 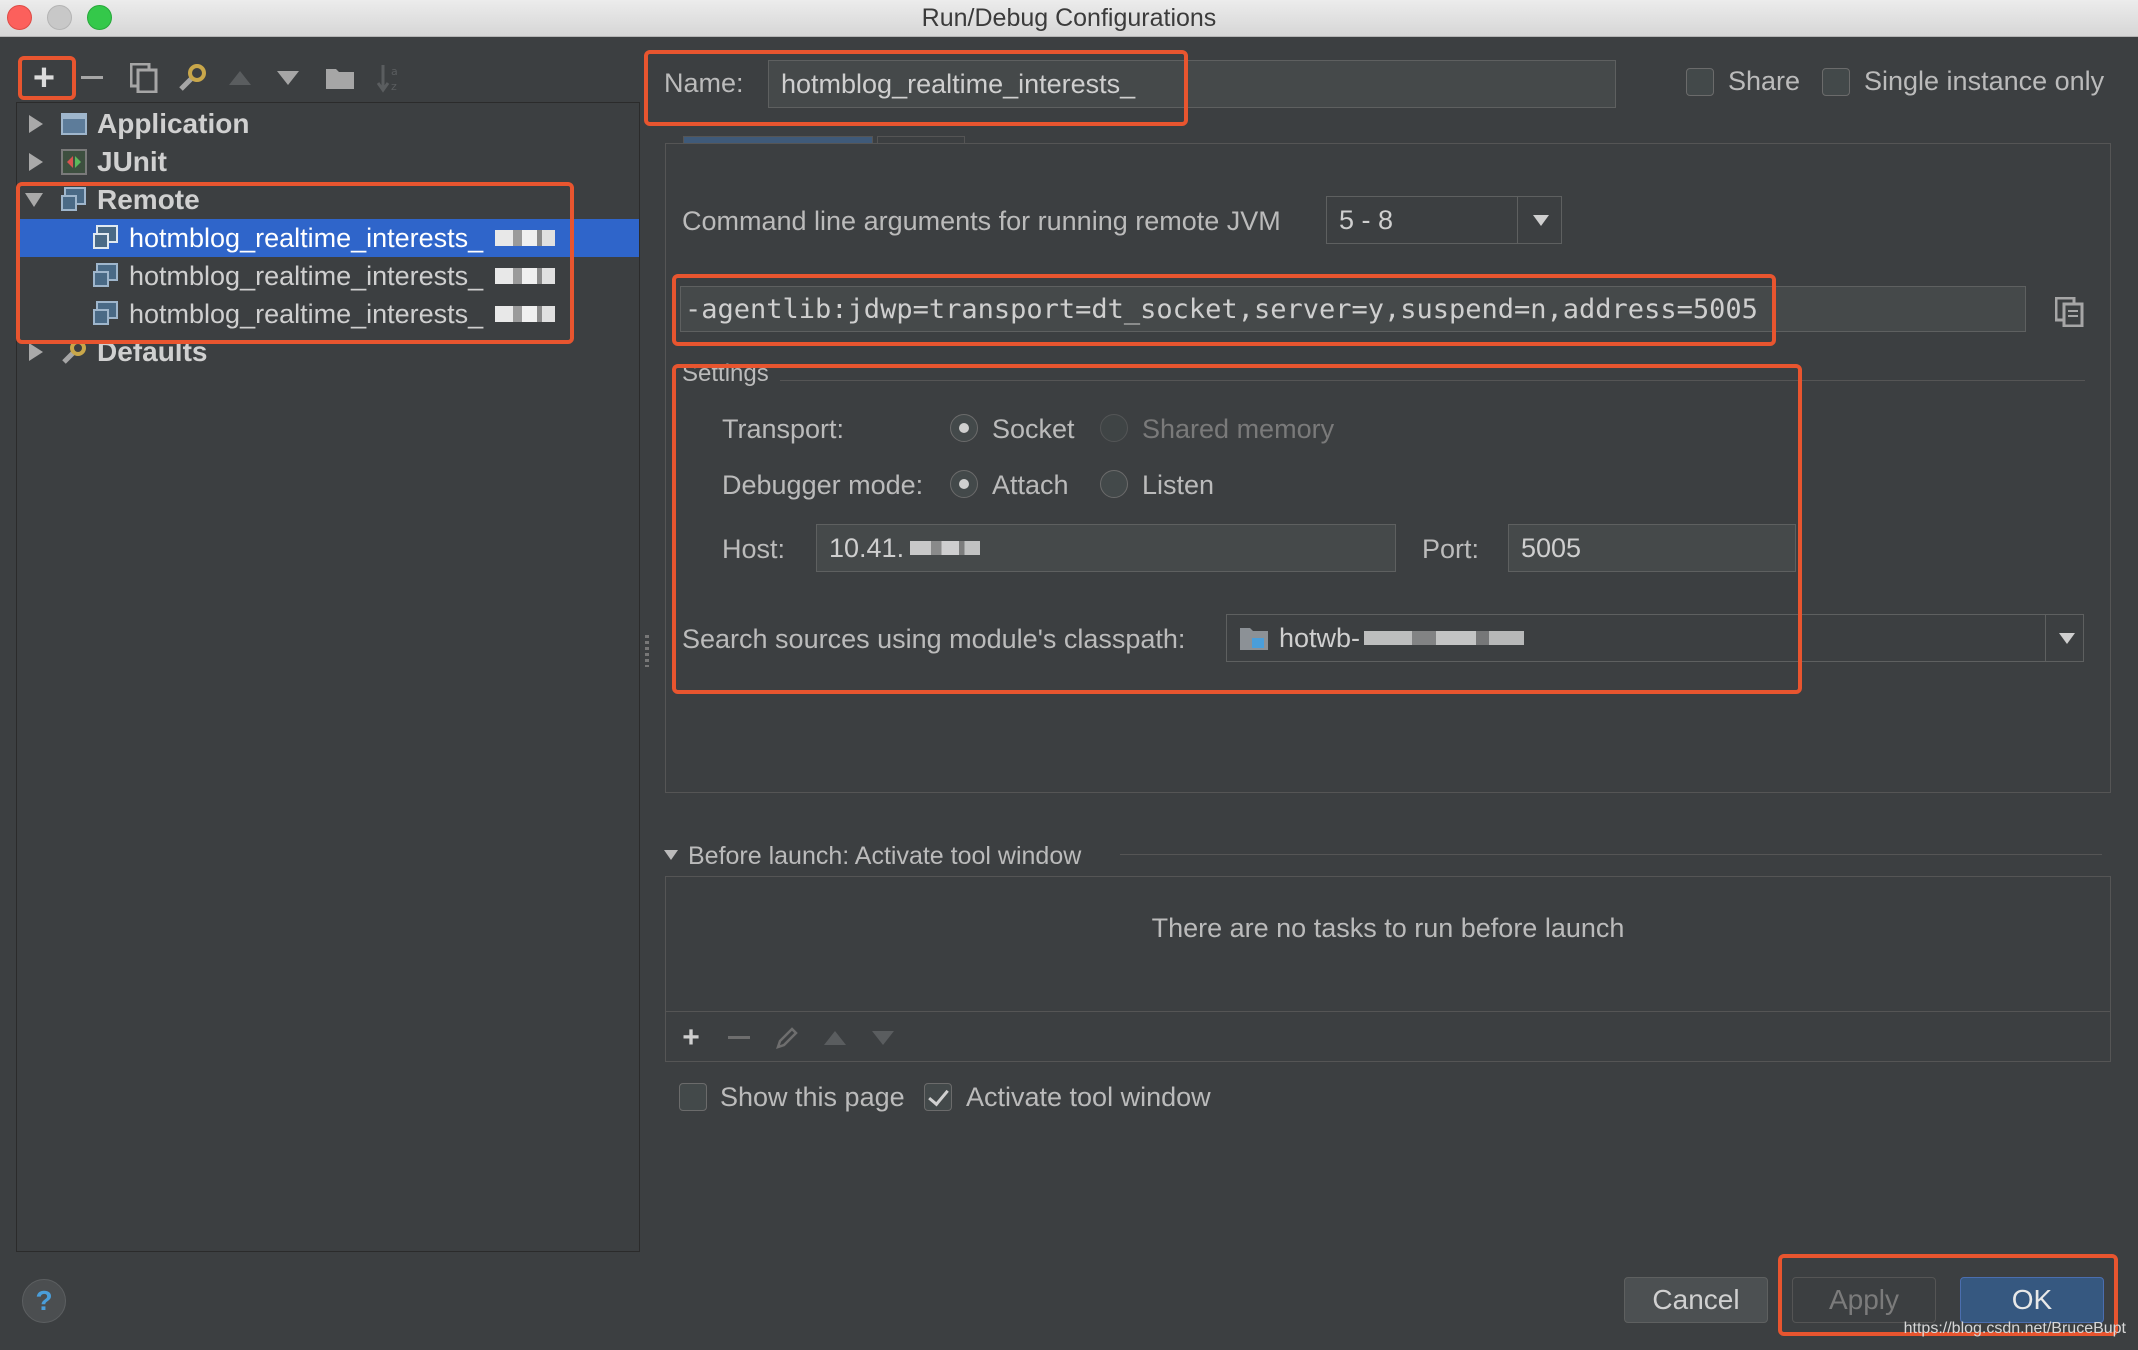 What do you see at coordinates (240, 78) in the screenshot?
I see `arrow-up-icon` at bounding box center [240, 78].